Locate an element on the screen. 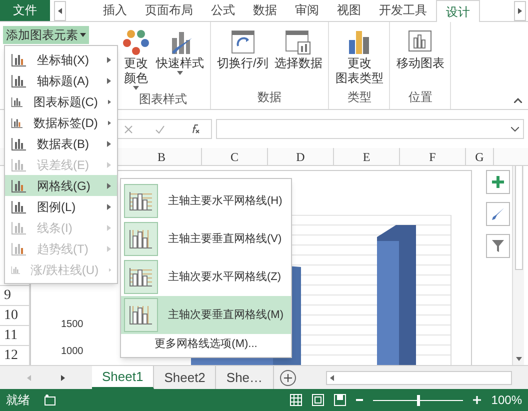 The width and height of the screenshot is (528, 411). ribbon-tab: 设计 is located at coordinates (458, 11).